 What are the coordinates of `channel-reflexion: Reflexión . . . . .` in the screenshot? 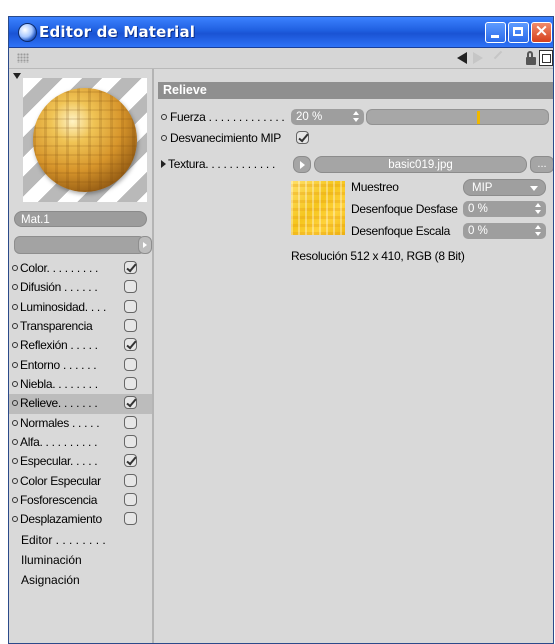 It's located at (80, 345).